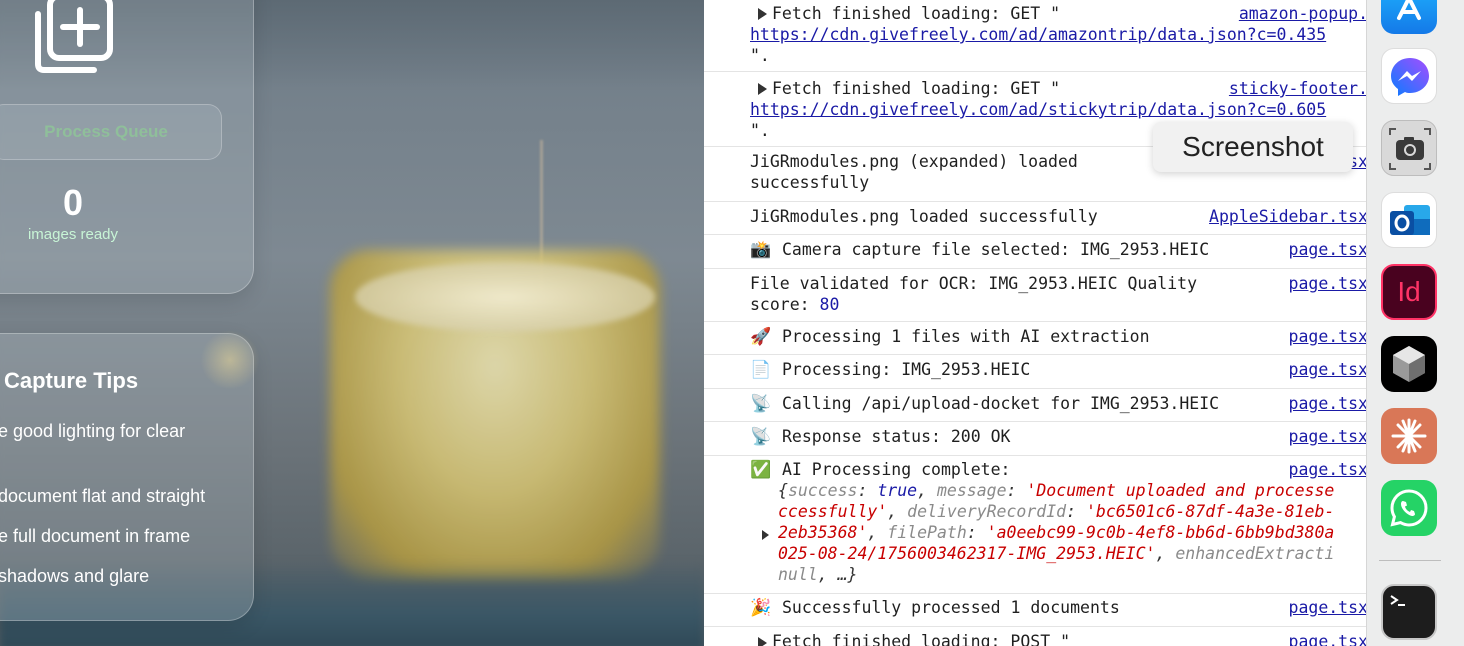 This screenshot has width=1464, height=646. Describe the element at coordinates (761, 370) in the screenshot. I see `document-icon: 📄` at that location.